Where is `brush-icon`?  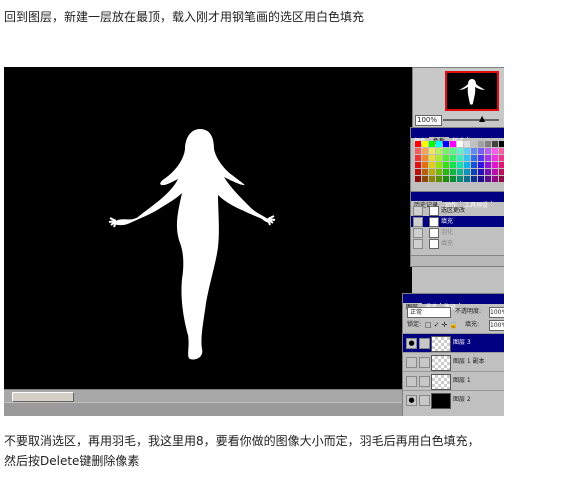 brush-icon is located at coordinates (424, 343).